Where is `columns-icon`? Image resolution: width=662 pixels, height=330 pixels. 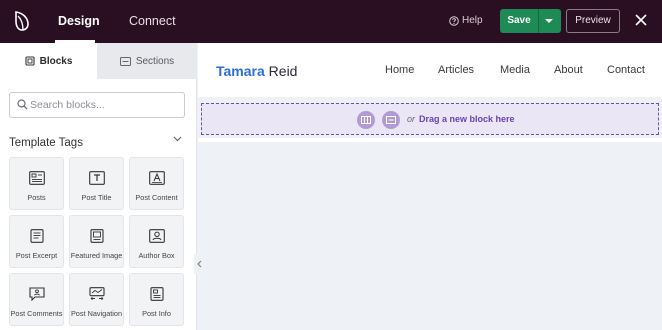 columns-icon is located at coordinates (366, 120).